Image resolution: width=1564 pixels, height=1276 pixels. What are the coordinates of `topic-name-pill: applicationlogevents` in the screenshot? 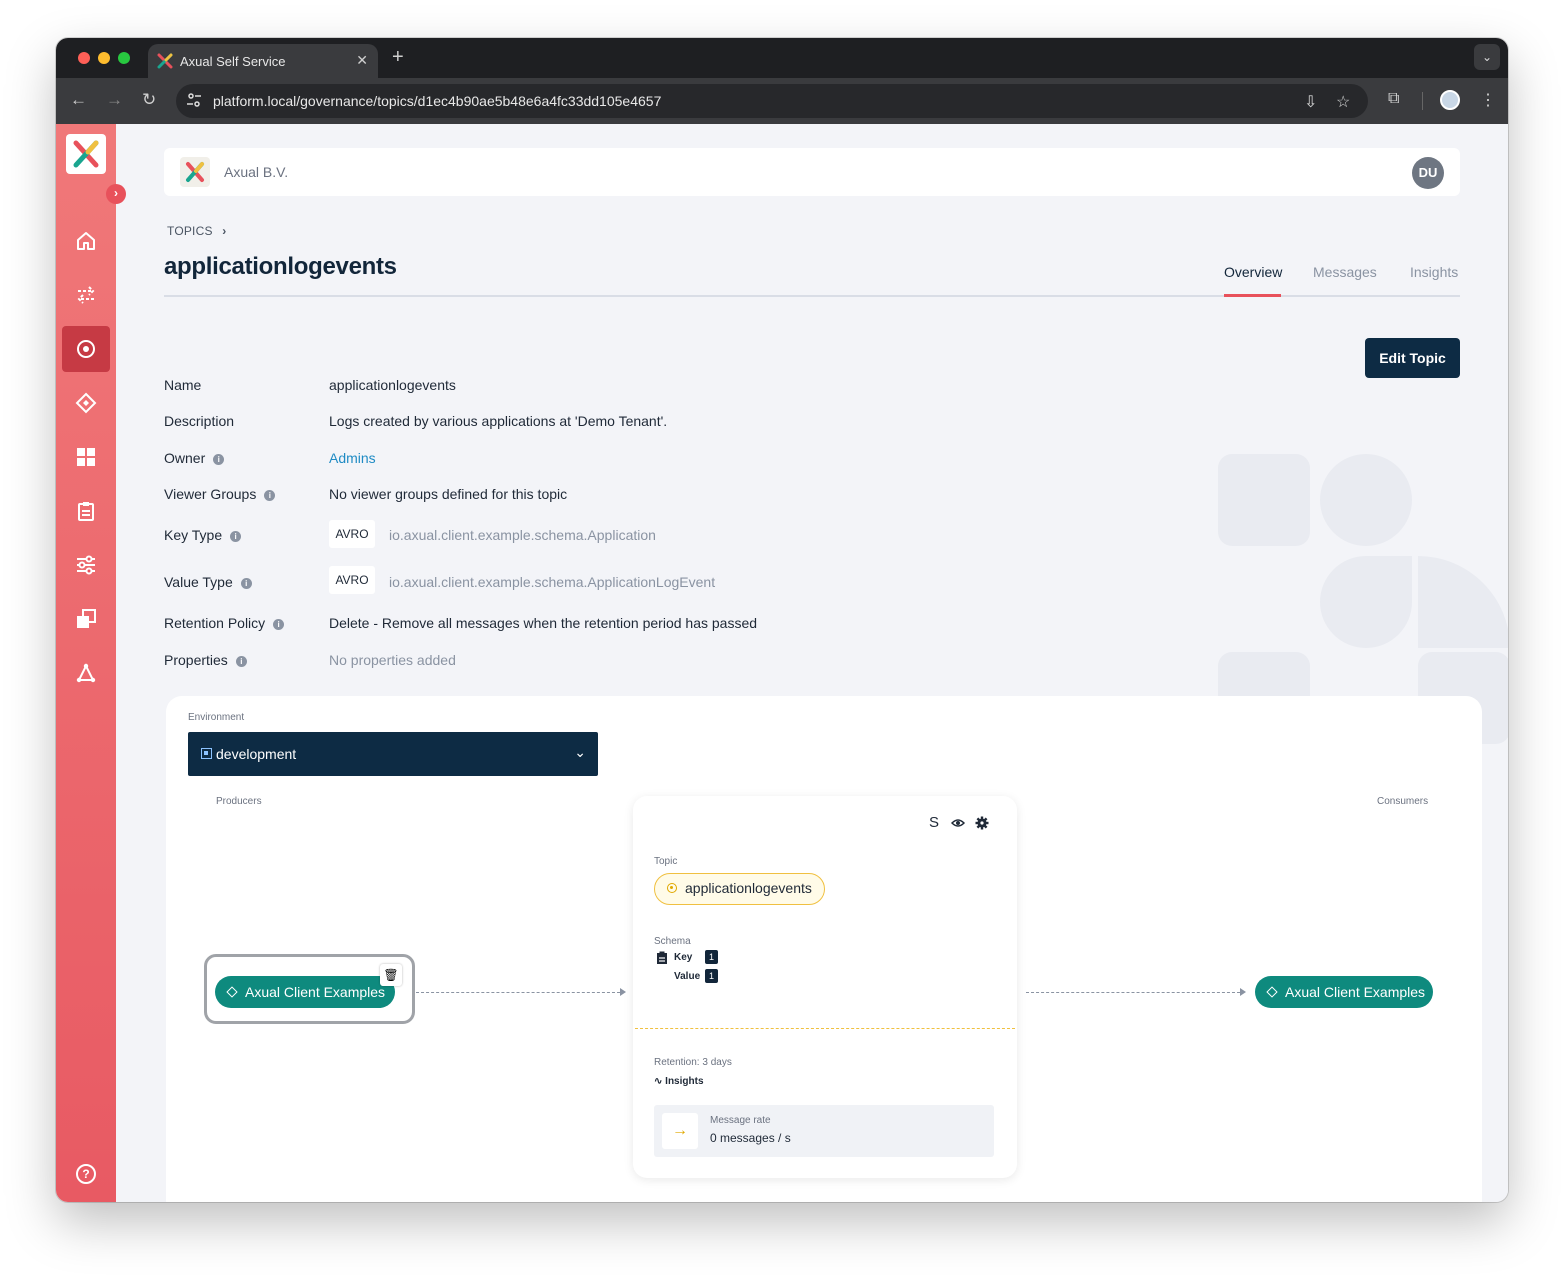 It's located at (739, 889).